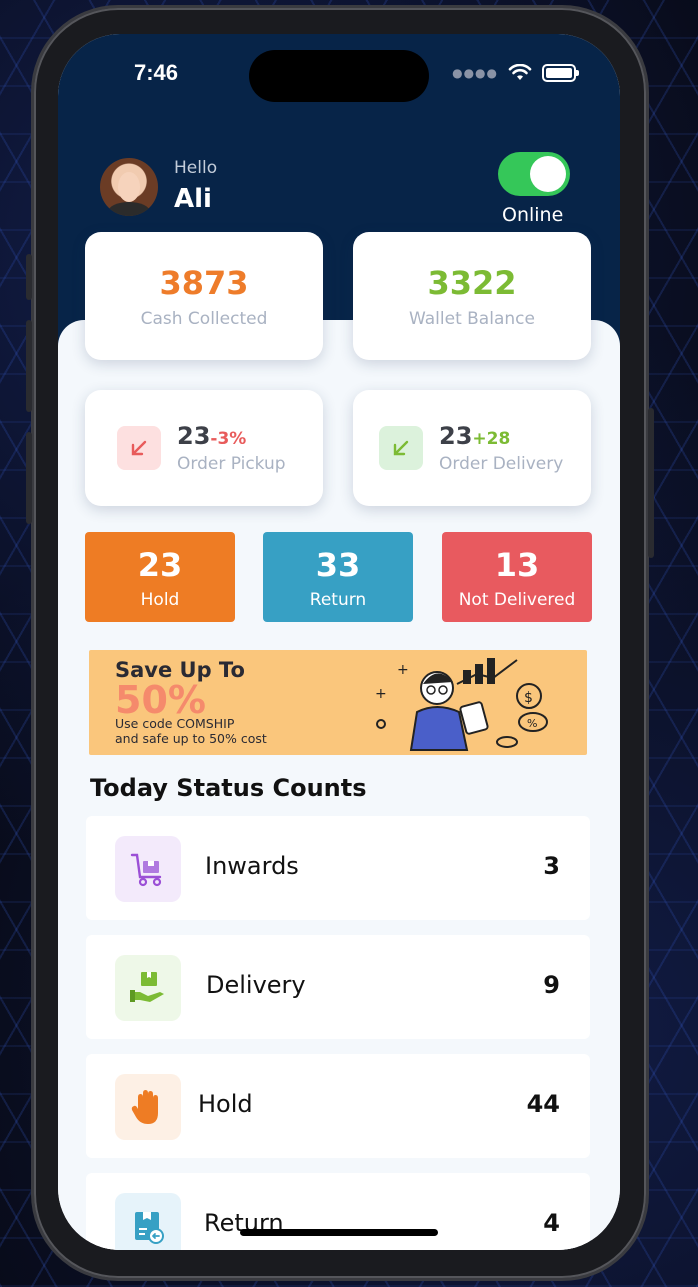  I want to click on wallet-balance-label: Wallet Balance, so click(472, 319).